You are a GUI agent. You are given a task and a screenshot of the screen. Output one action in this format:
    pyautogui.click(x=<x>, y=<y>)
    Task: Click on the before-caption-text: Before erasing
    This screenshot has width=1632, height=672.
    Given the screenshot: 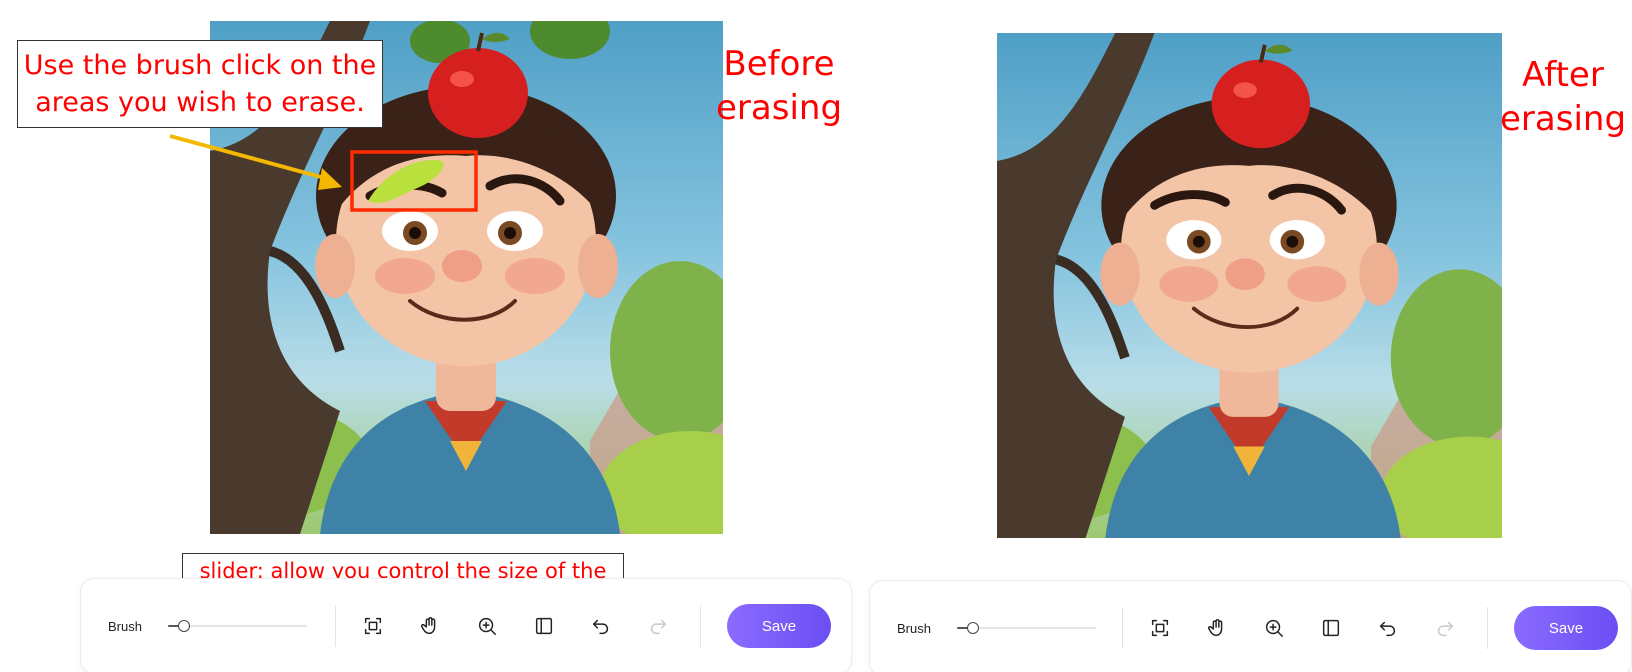 What is the action you would take?
    pyautogui.click(x=779, y=86)
    